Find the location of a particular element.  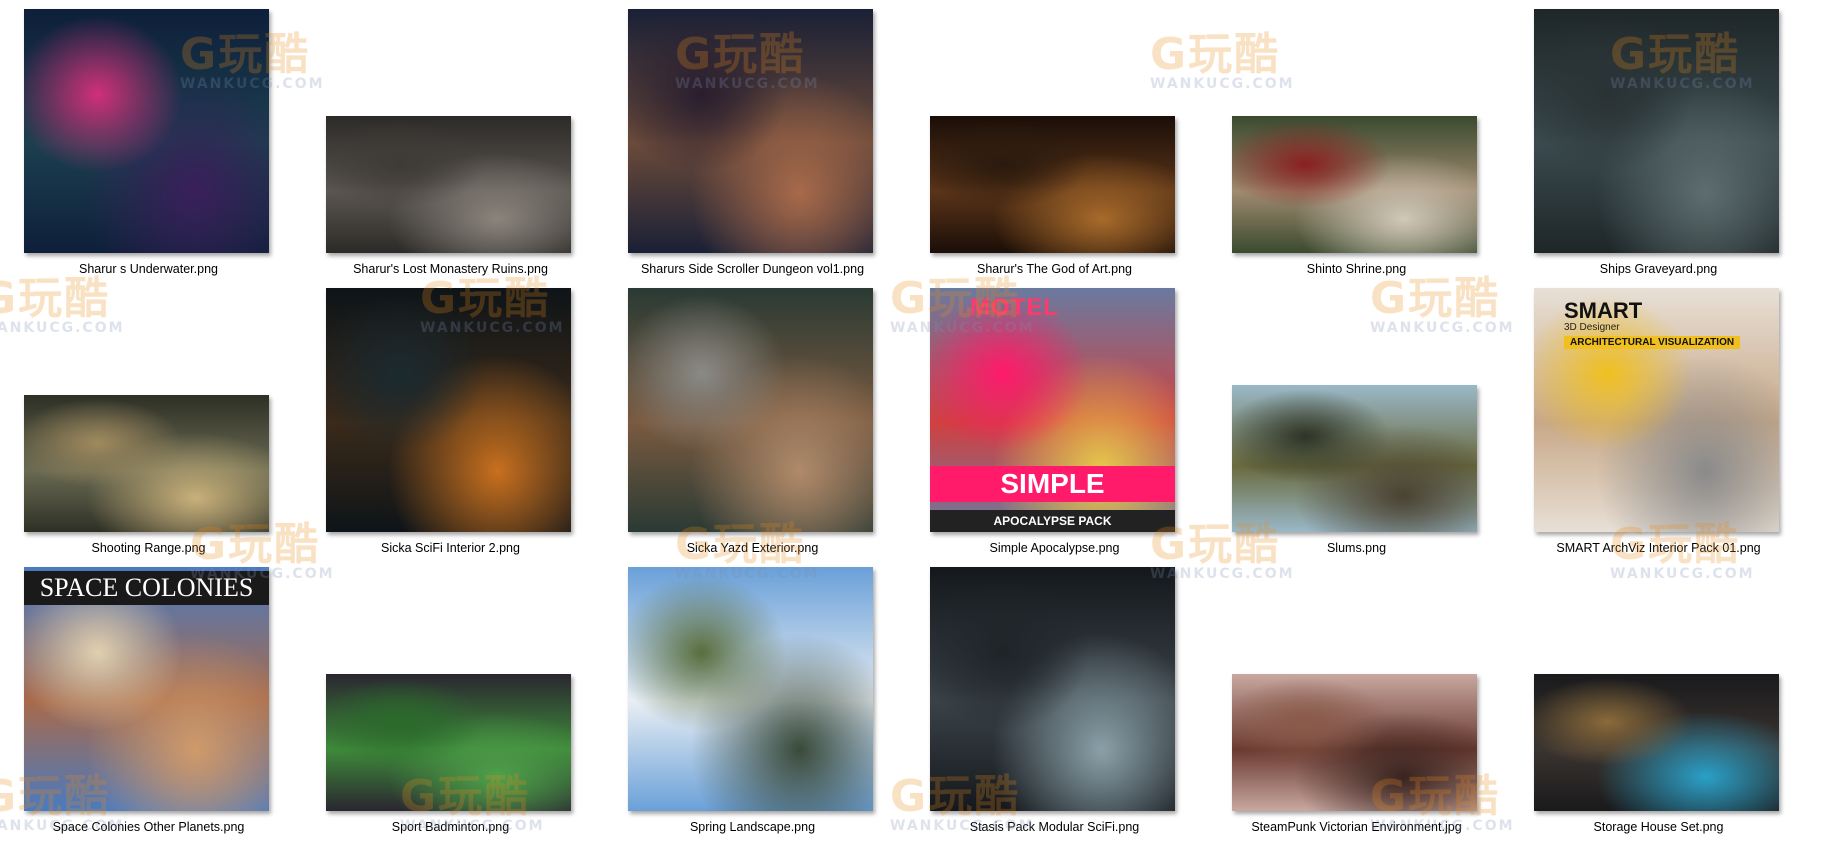

file-item: Storage House Set.png is located at coordinates (1658, 700).